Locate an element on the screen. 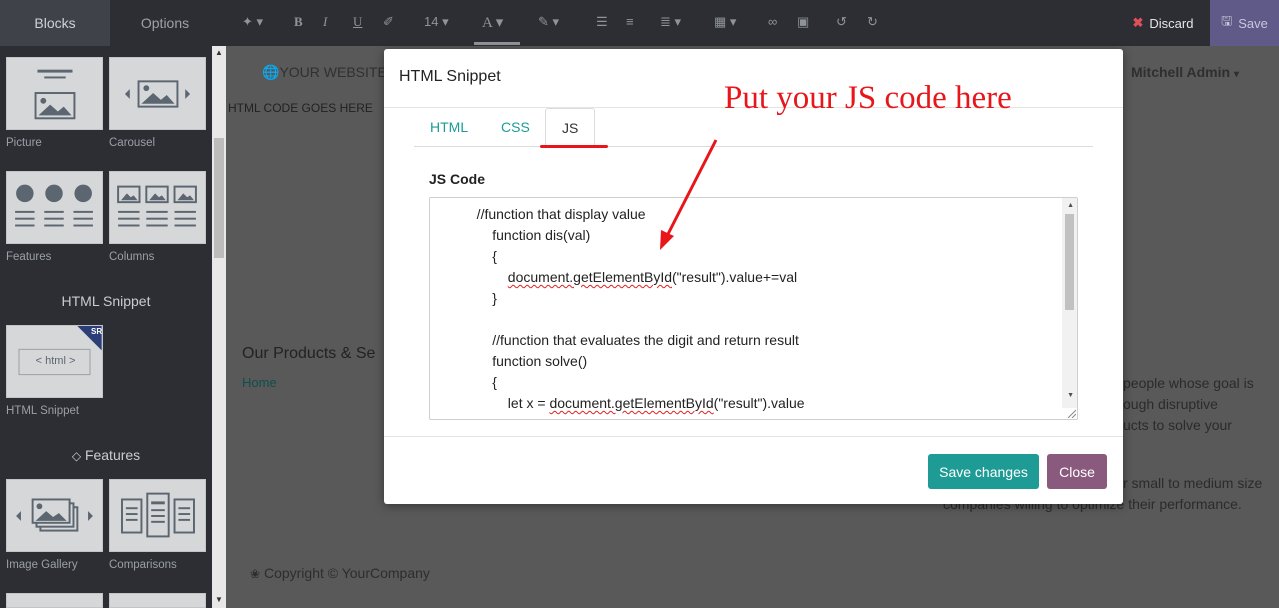  carousel-snippet-icon is located at coordinates (157, 94).